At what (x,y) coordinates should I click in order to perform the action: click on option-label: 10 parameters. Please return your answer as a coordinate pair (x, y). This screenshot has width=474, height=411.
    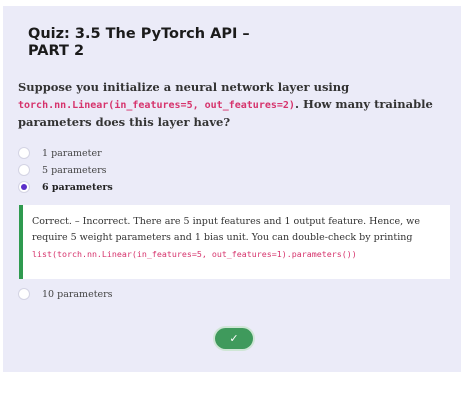
    Looking at the image, I should click on (77, 294).